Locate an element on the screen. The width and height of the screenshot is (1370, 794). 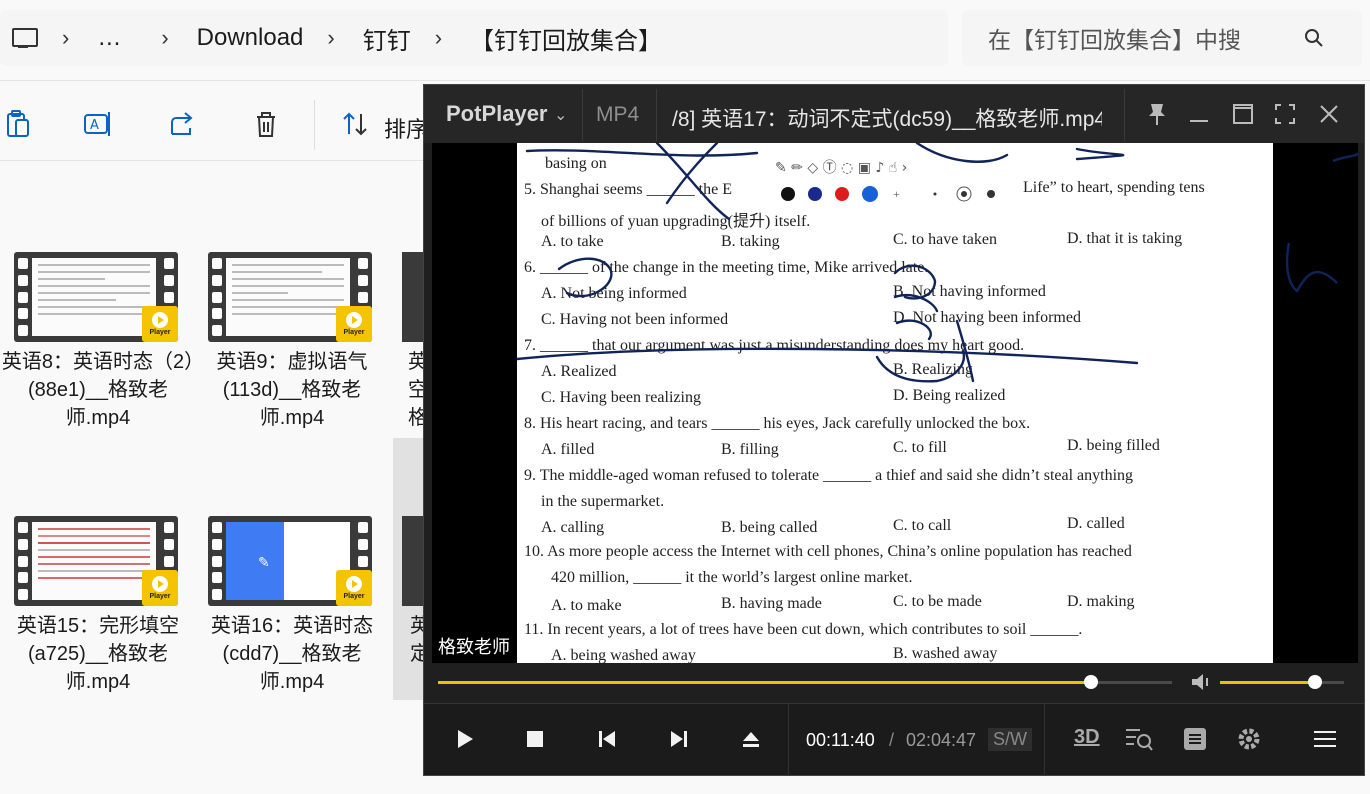
file-item: ✎ Player 英语16：英语时态(cdd7)__格致老师.mp4 is located at coordinates (284, 606).